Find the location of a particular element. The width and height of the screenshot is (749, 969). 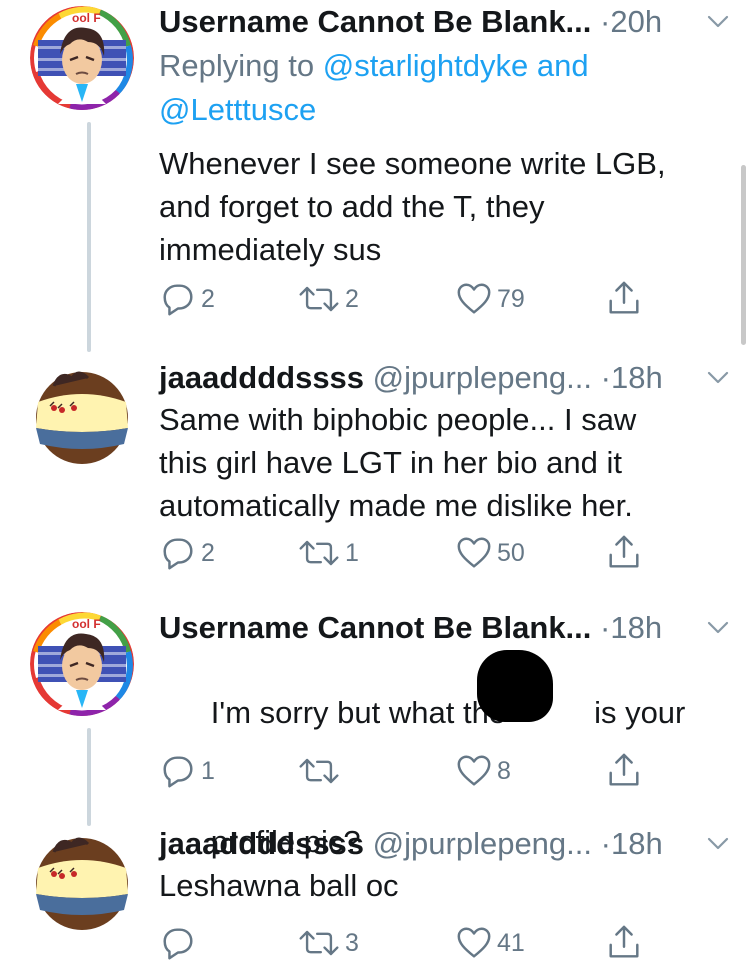

retweet-button: 2 is located at coordinates (328, 299).